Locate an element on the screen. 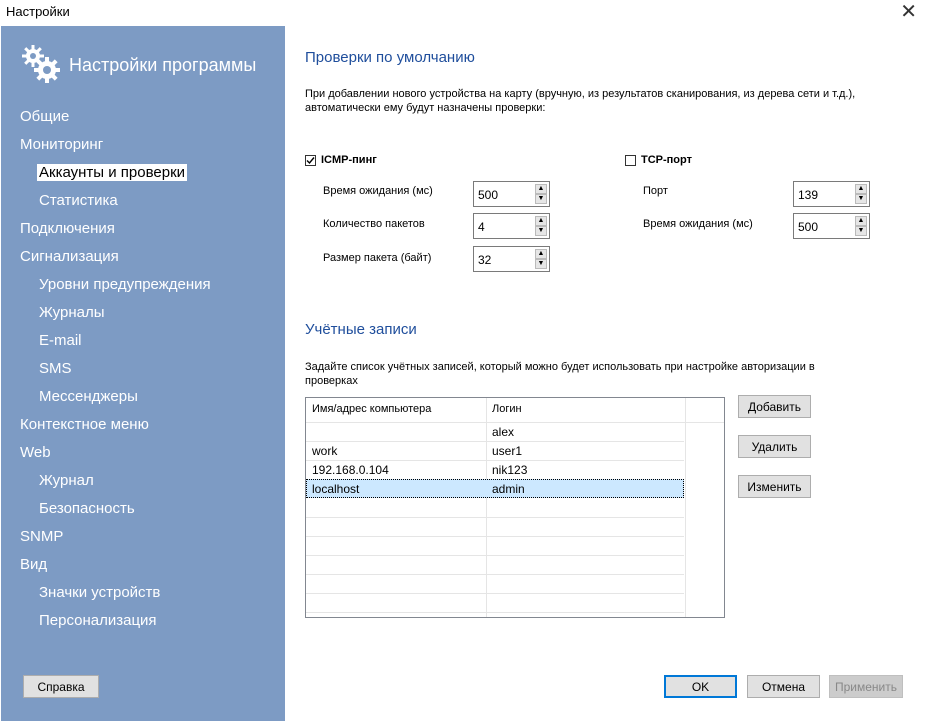  icmp-ping-checkbox is located at coordinates (310, 160).